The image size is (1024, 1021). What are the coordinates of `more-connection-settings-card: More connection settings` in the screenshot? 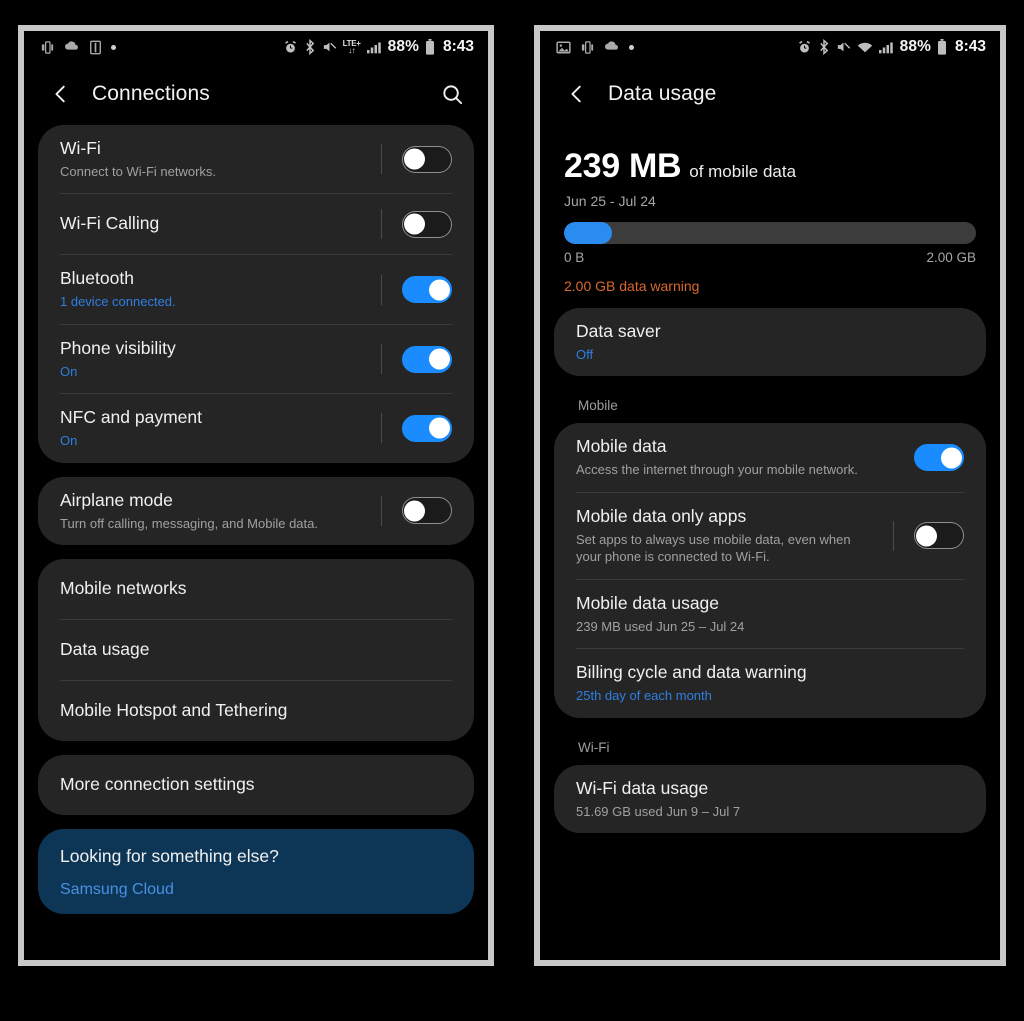 It's located at (256, 785).